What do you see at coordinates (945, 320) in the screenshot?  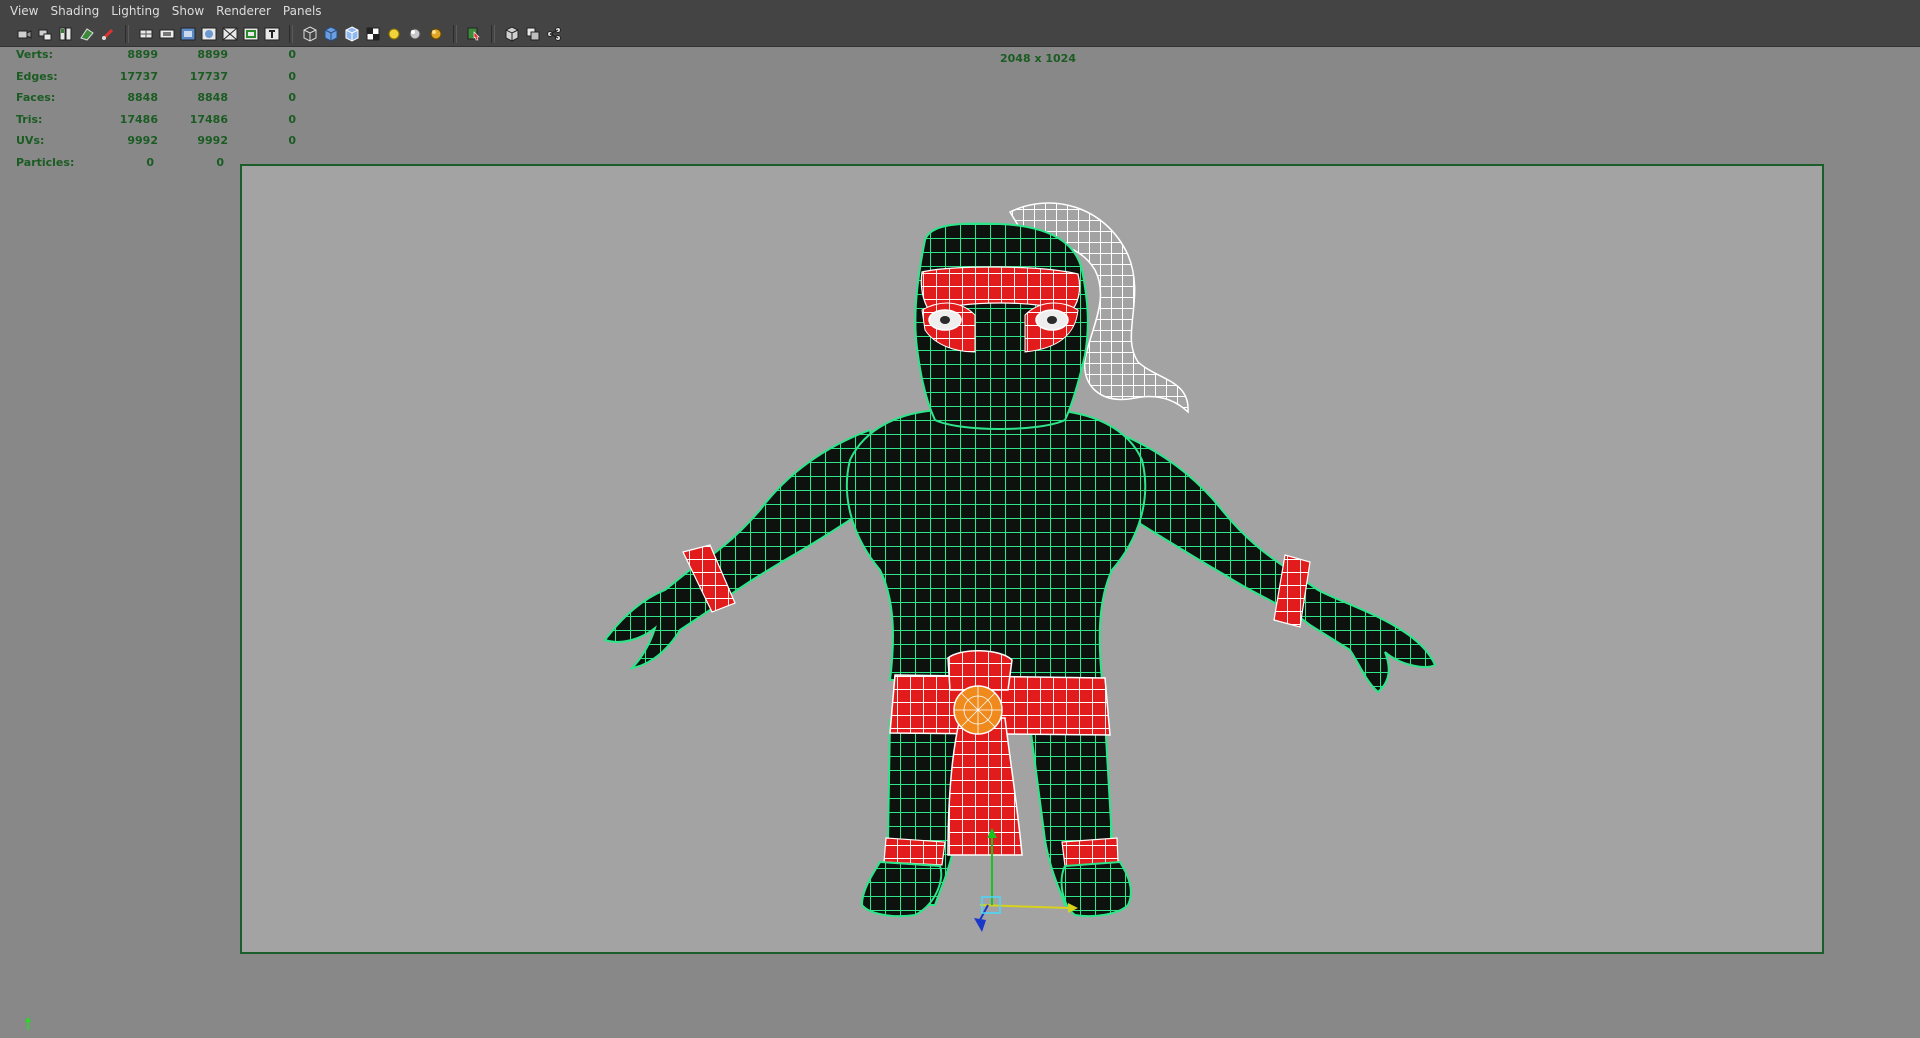 I see `left-pupil` at bounding box center [945, 320].